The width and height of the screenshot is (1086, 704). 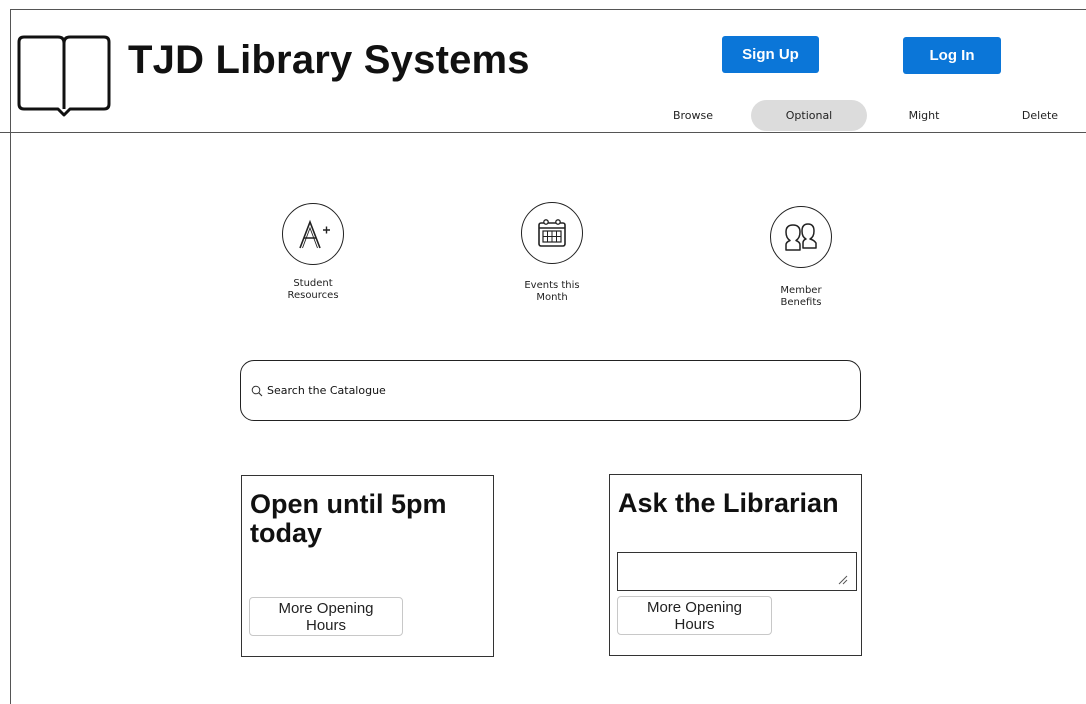 I want to click on ask-librarian-heading: Ask the Librarian, so click(x=728, y=503).